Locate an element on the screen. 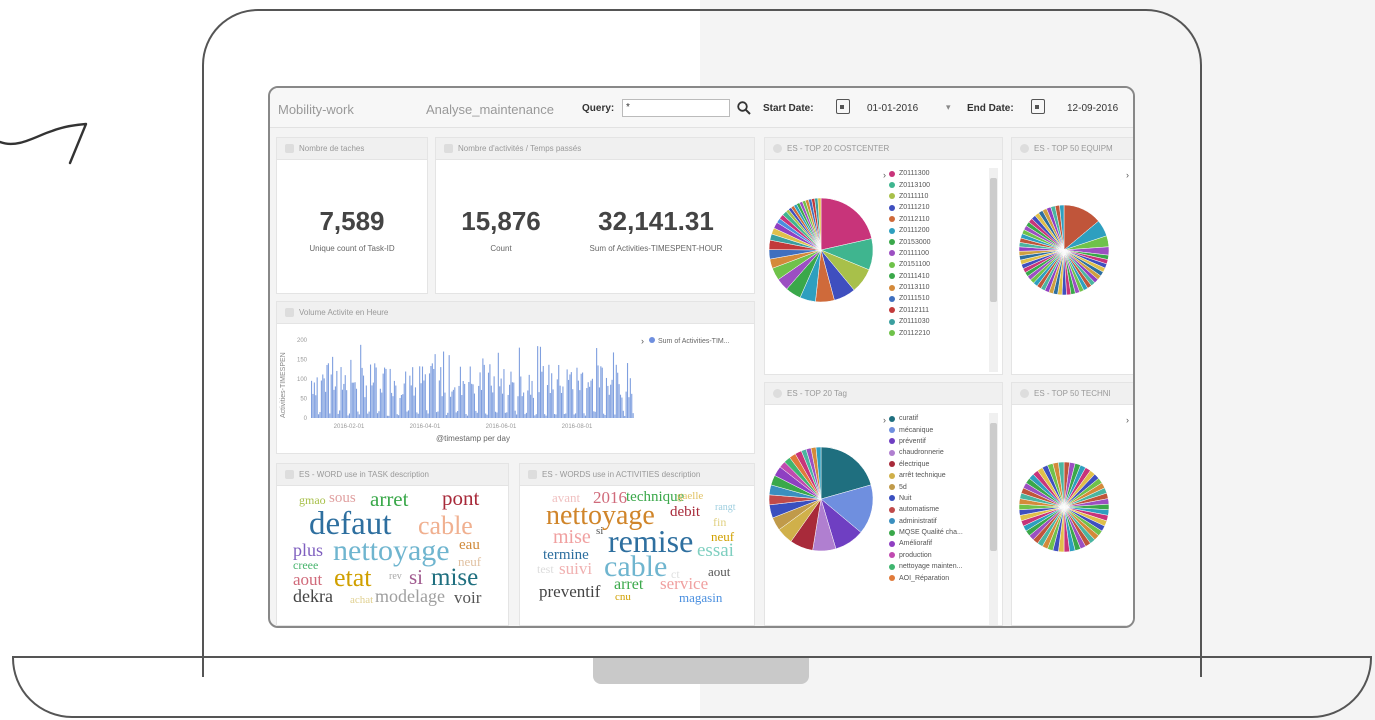 The image size is (1375, 720). cloud-word: achat is located at coordinates (361, 600).